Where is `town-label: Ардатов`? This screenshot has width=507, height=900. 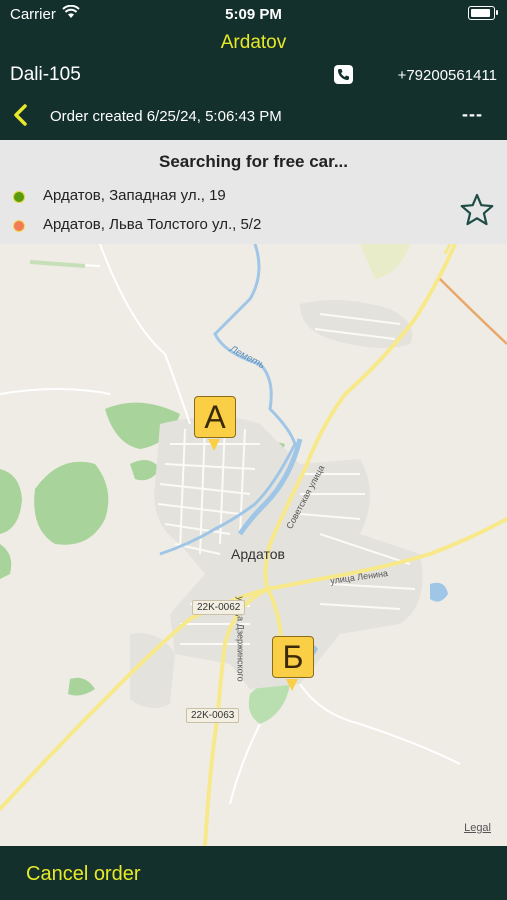
town-label: Ардатов is located at coordinates (258, 554).